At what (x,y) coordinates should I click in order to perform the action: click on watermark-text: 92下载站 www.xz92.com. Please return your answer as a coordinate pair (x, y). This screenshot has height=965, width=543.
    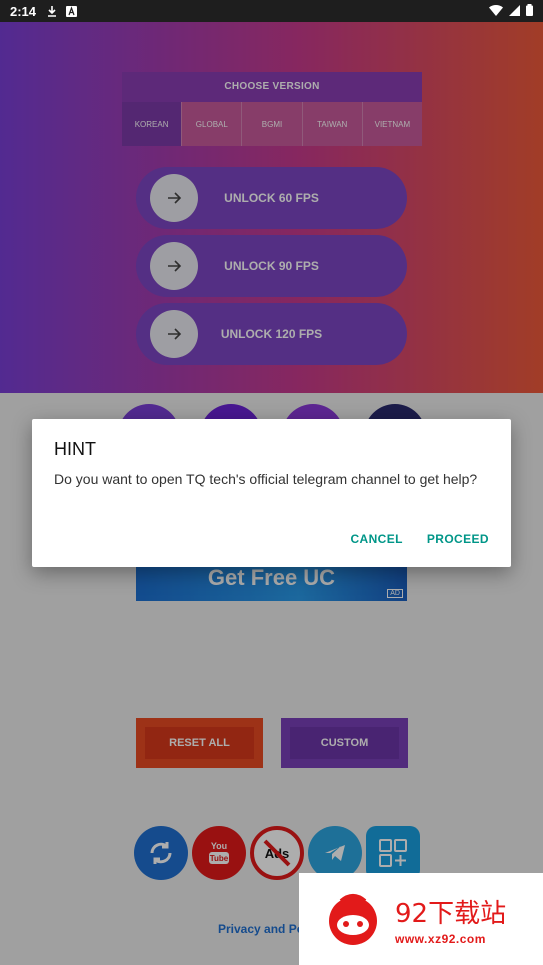
    Looking at the image, I should click on (450, 919).